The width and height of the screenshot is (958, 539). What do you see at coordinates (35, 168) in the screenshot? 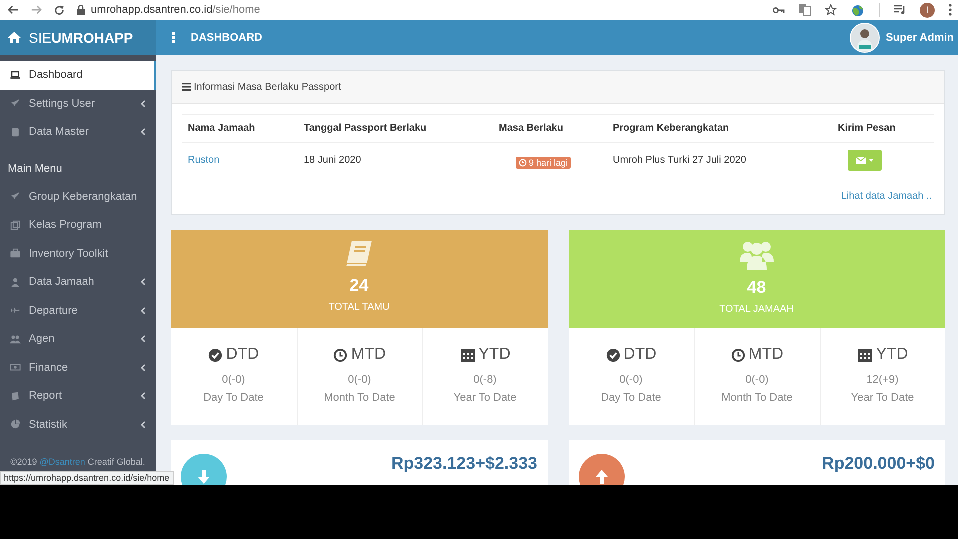
I see `menu-section-title: Main Menu` at bounding box center [35, 168].